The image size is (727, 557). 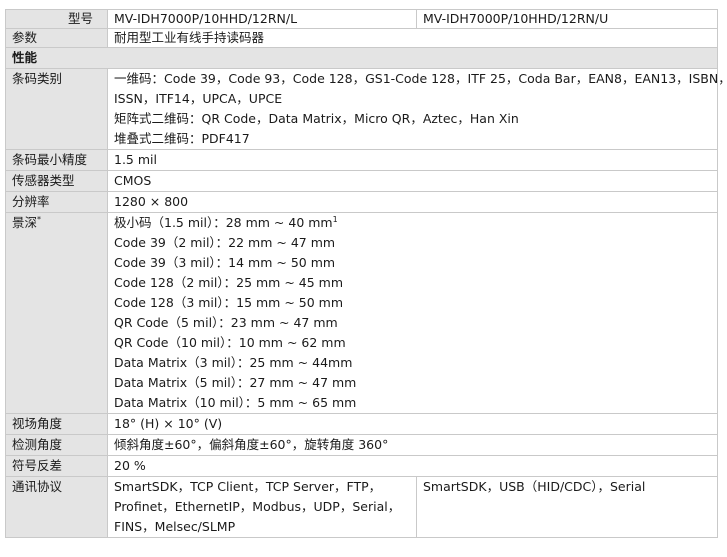 I want to click on protocols-line: Profinet，EthernetIP，Modbus，UDP，Serial，, so click(x=257, y=506).